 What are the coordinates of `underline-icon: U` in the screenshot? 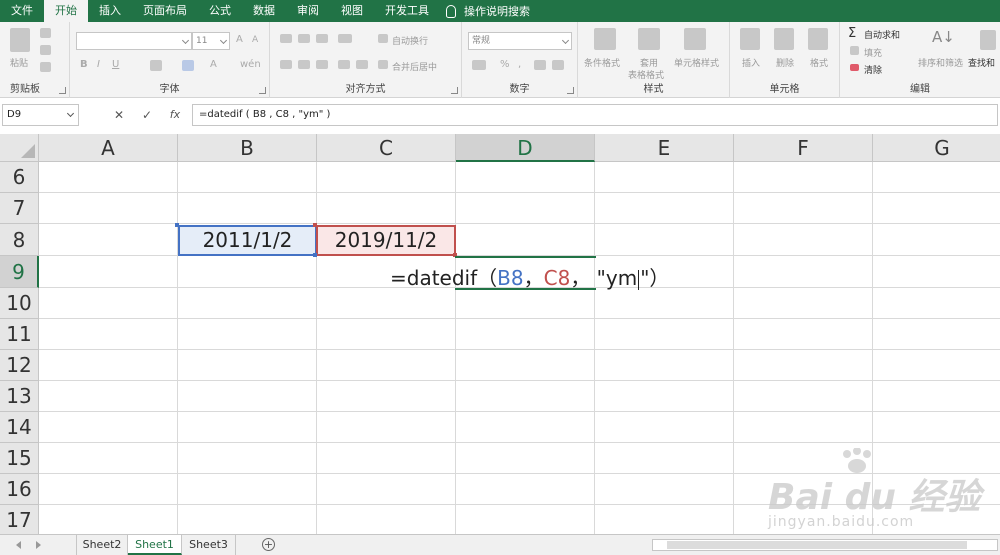 It's located at (115, 64).